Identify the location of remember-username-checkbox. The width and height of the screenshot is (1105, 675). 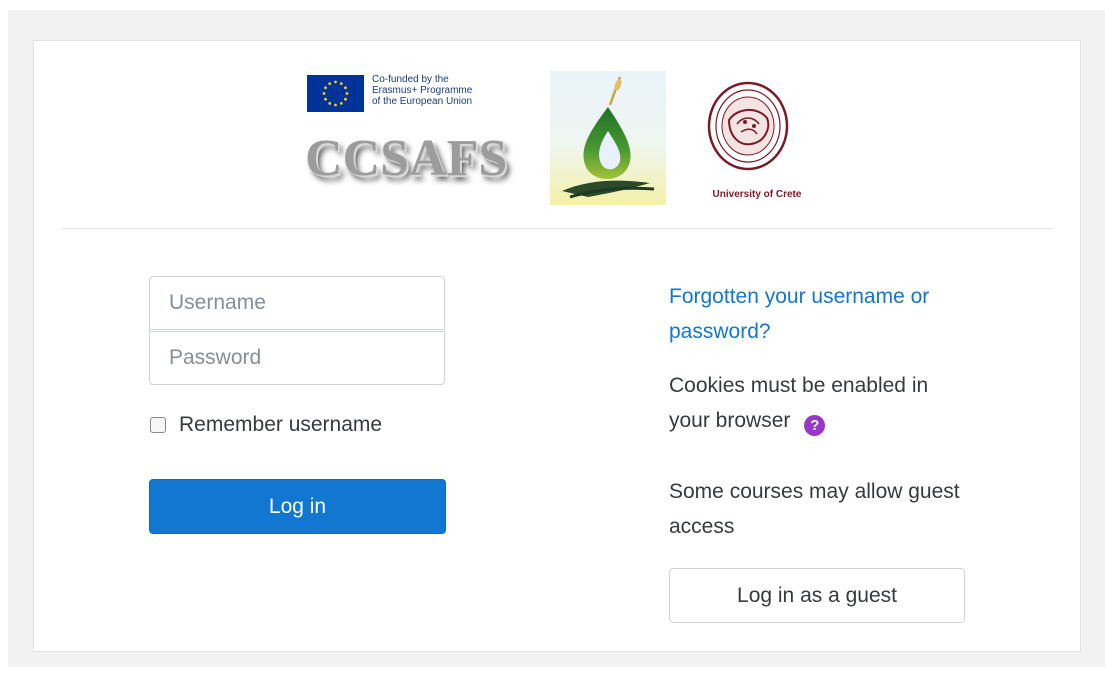
(158, 425).